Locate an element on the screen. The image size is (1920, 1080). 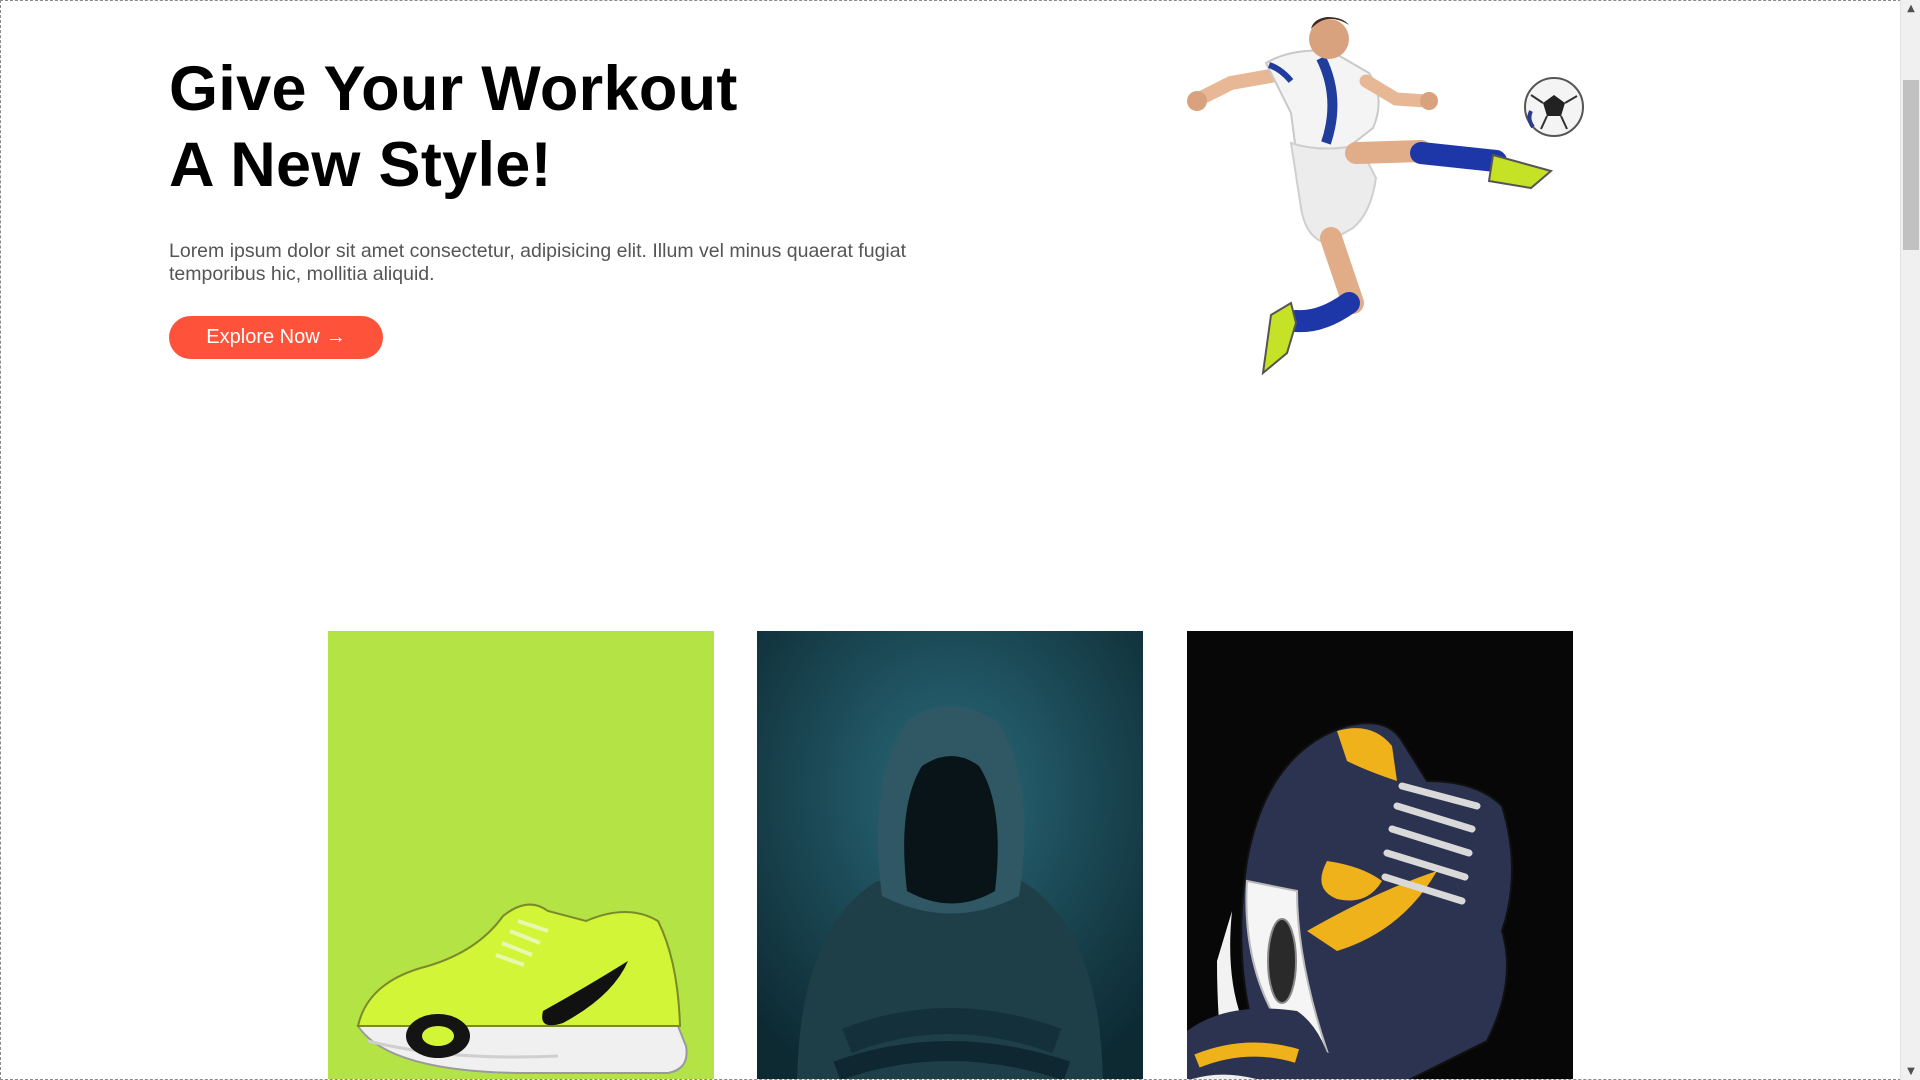
hero-title-line-1: Give Your Workout is located at coordinates (453, 89).